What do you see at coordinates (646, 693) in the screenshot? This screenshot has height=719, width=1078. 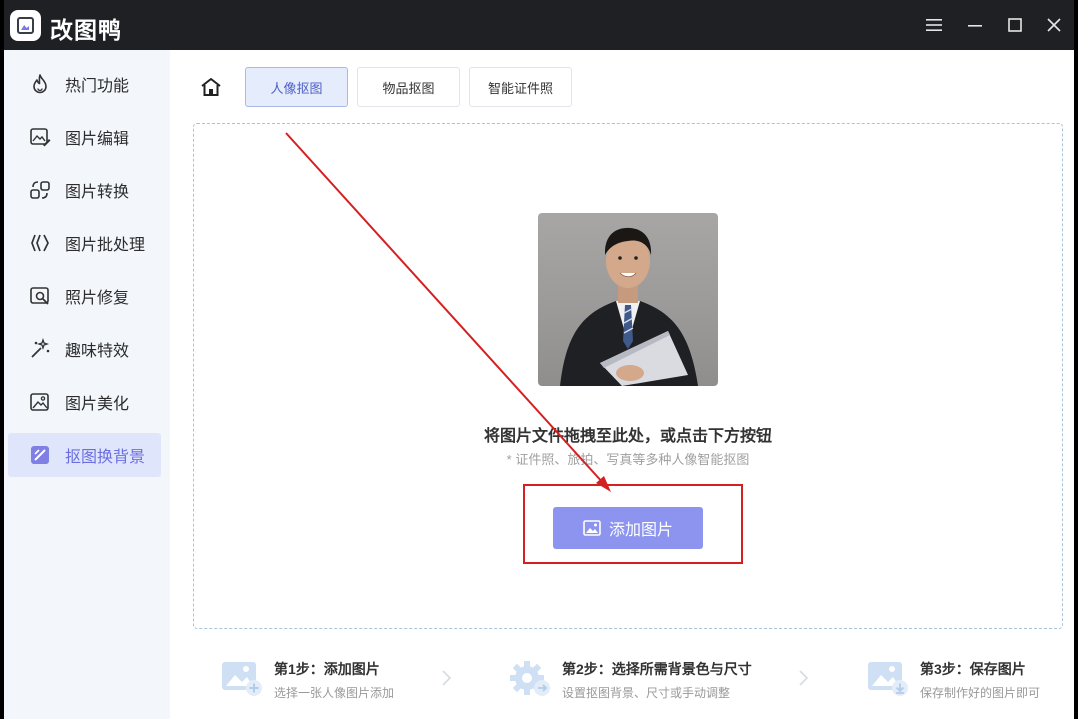 I see `step-description: 设置抠图背景、尺寸或手动调整` at bounding box center [646, 693].